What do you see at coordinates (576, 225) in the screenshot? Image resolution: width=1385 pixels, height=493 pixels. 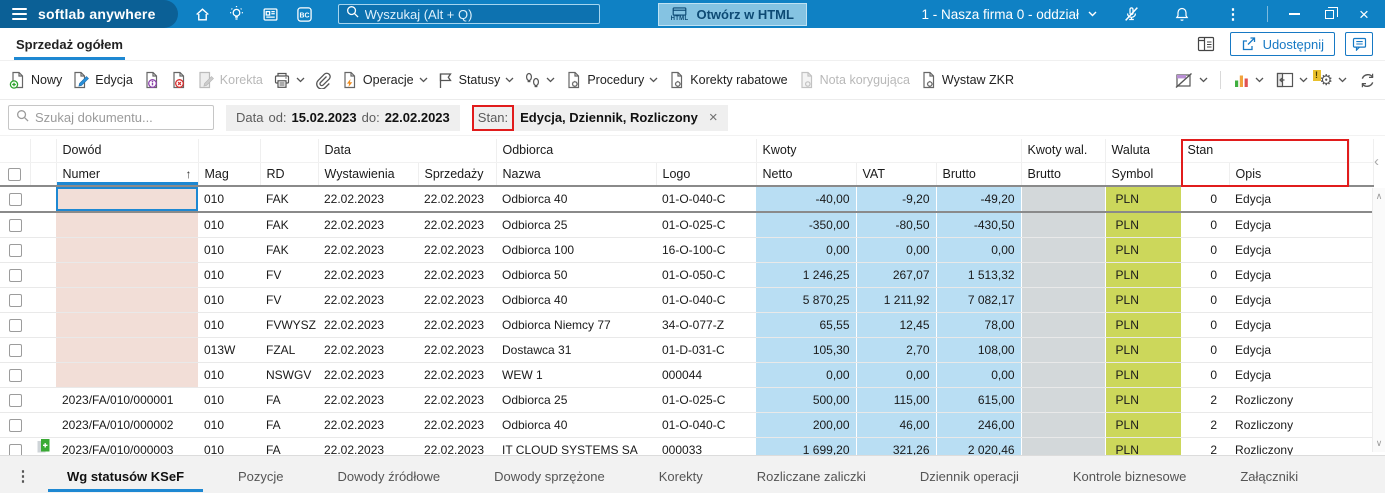 I see `cell-nazwa: Odbiorca 25` at bounding box center [576, 225].